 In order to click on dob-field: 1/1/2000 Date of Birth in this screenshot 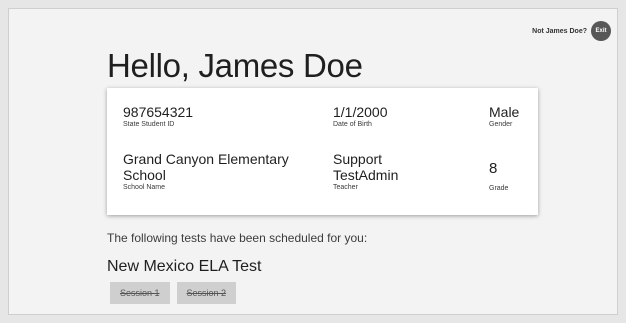, I will do `click(360, 116)`.